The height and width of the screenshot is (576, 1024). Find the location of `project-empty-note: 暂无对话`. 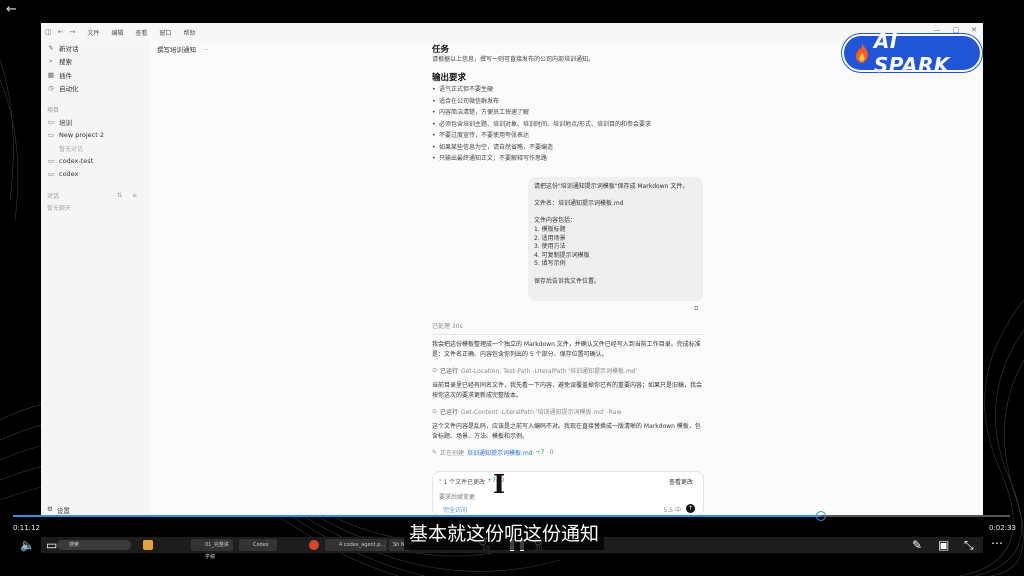

project-empty-note: 暂无对话 is located at coordinates (71, 149).